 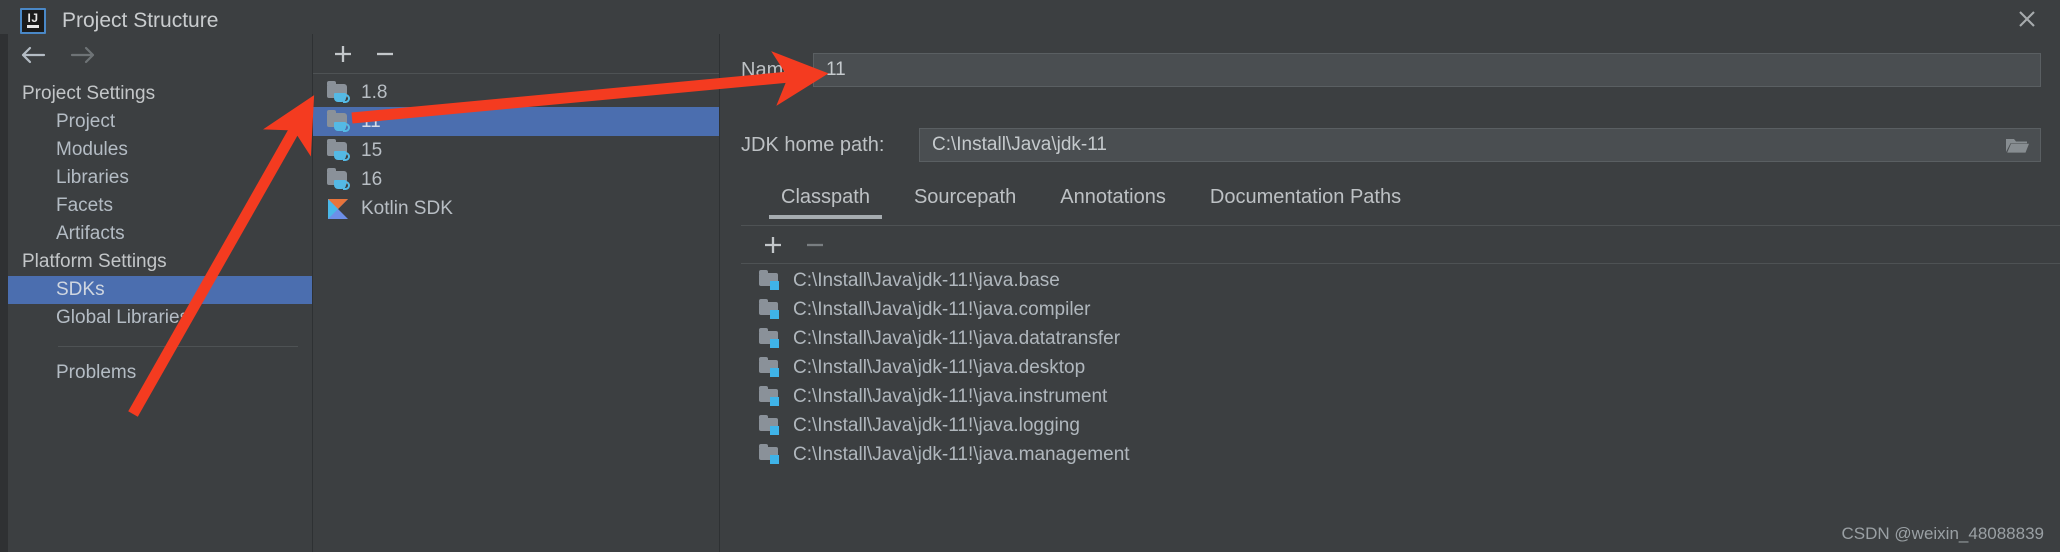 What do you see at coordinates (950, 396) in the screenshot?
I see `classpath-list-item-label: C:\Install\Java\jdk-11!\java.instrument` at bounding box center [950, 396].